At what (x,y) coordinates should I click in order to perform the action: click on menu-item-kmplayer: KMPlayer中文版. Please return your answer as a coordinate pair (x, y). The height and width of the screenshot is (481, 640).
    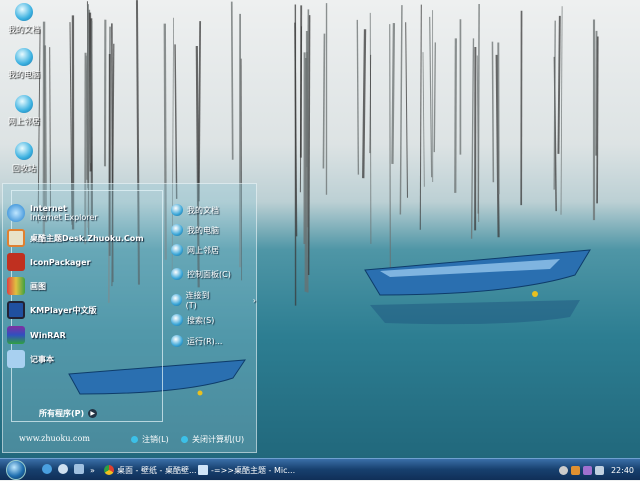
    Looking at the image, I should click on (52, 310).